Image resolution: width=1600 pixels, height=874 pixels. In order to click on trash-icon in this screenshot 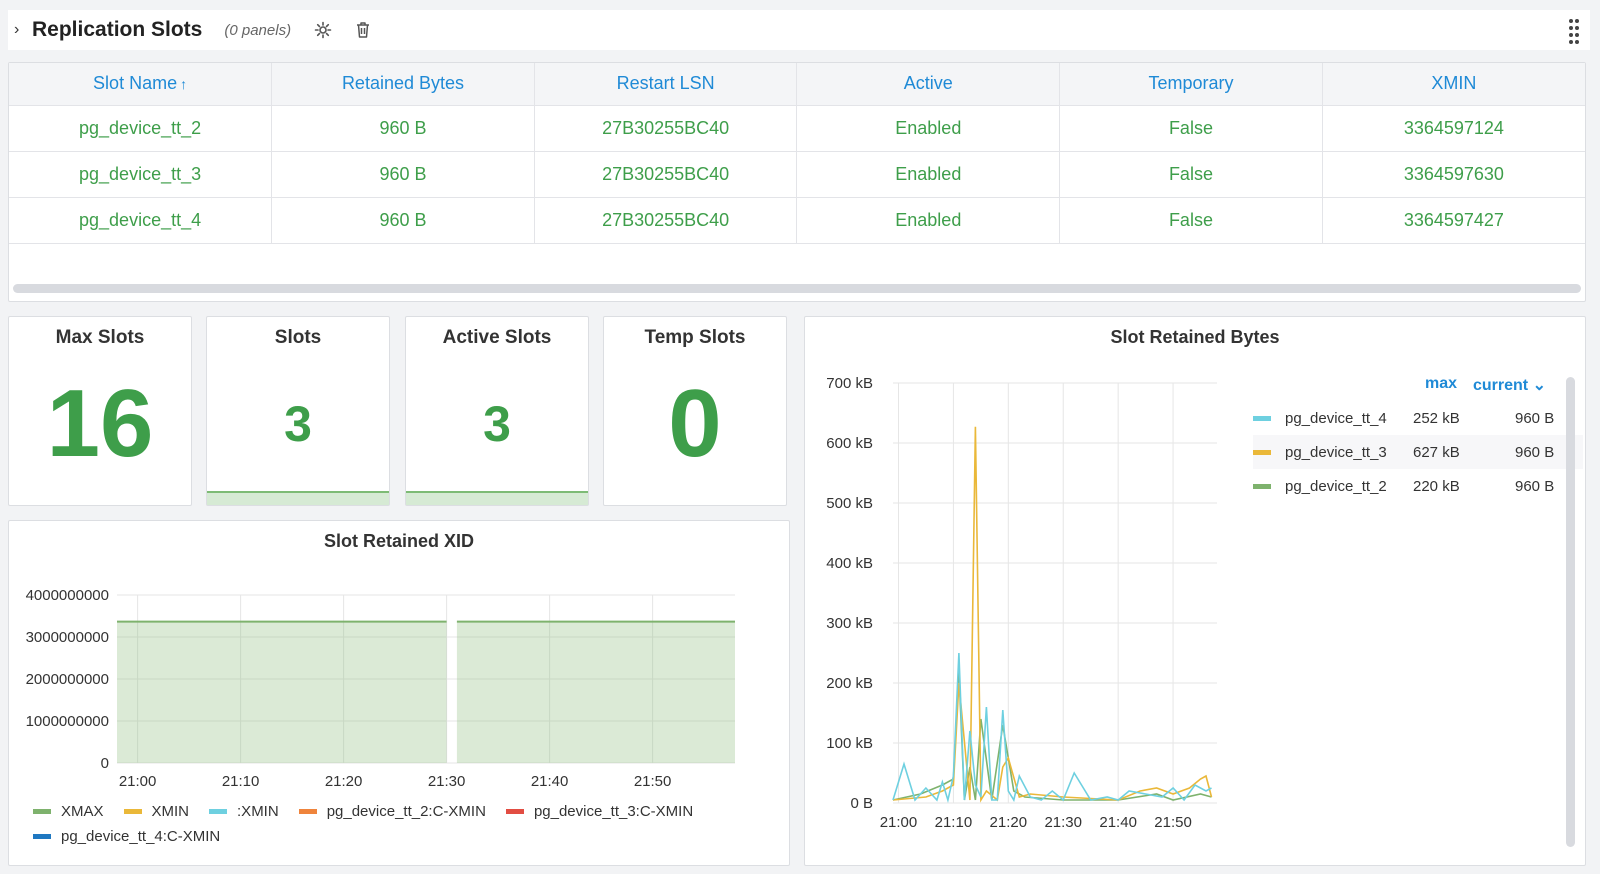, I will do `click(363, 30)`.